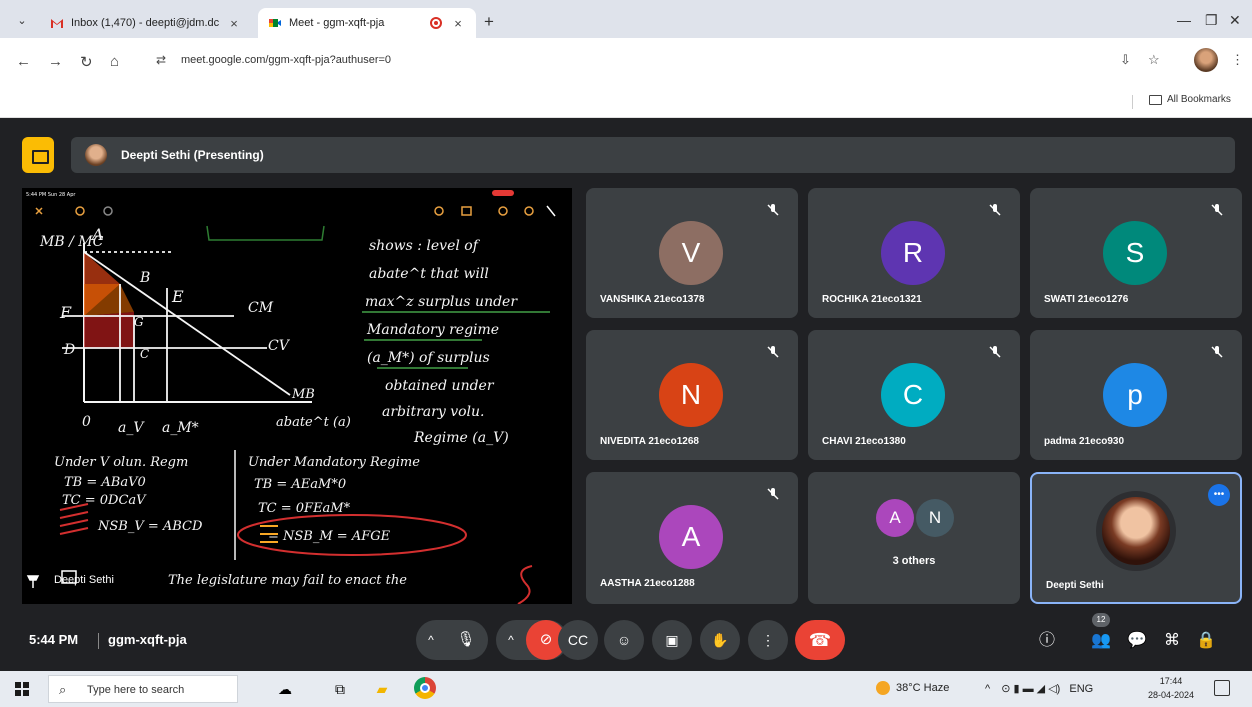  What do you see at coordinates (1030, 689) in the screenshot?
I see `tray-icons: ⊙ ▮ ▬ ◢ ◁)` at bounding box center [1030, 689].